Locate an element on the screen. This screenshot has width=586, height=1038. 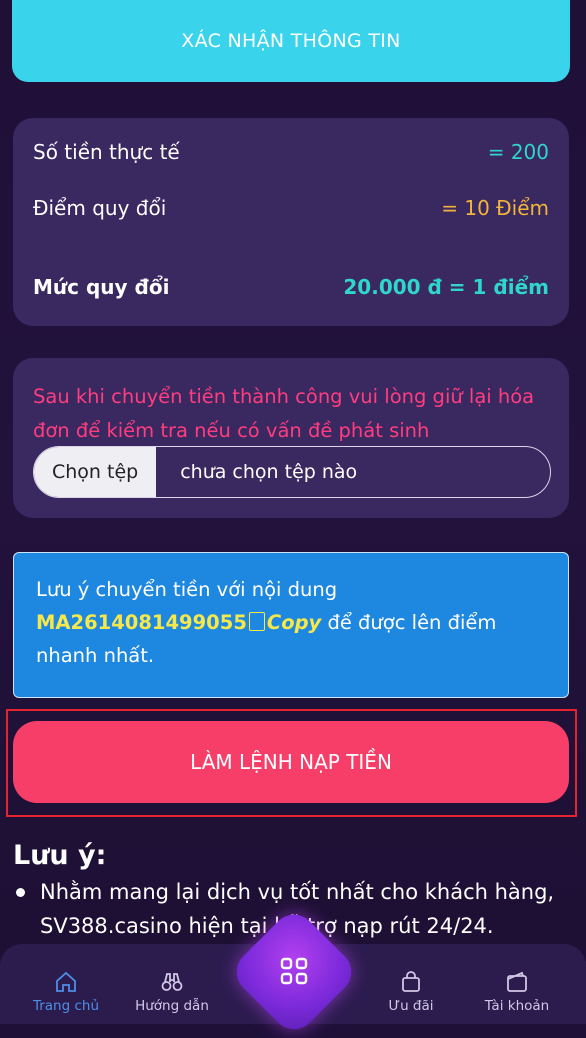
grid-icon is located at coordinates (294, 971).